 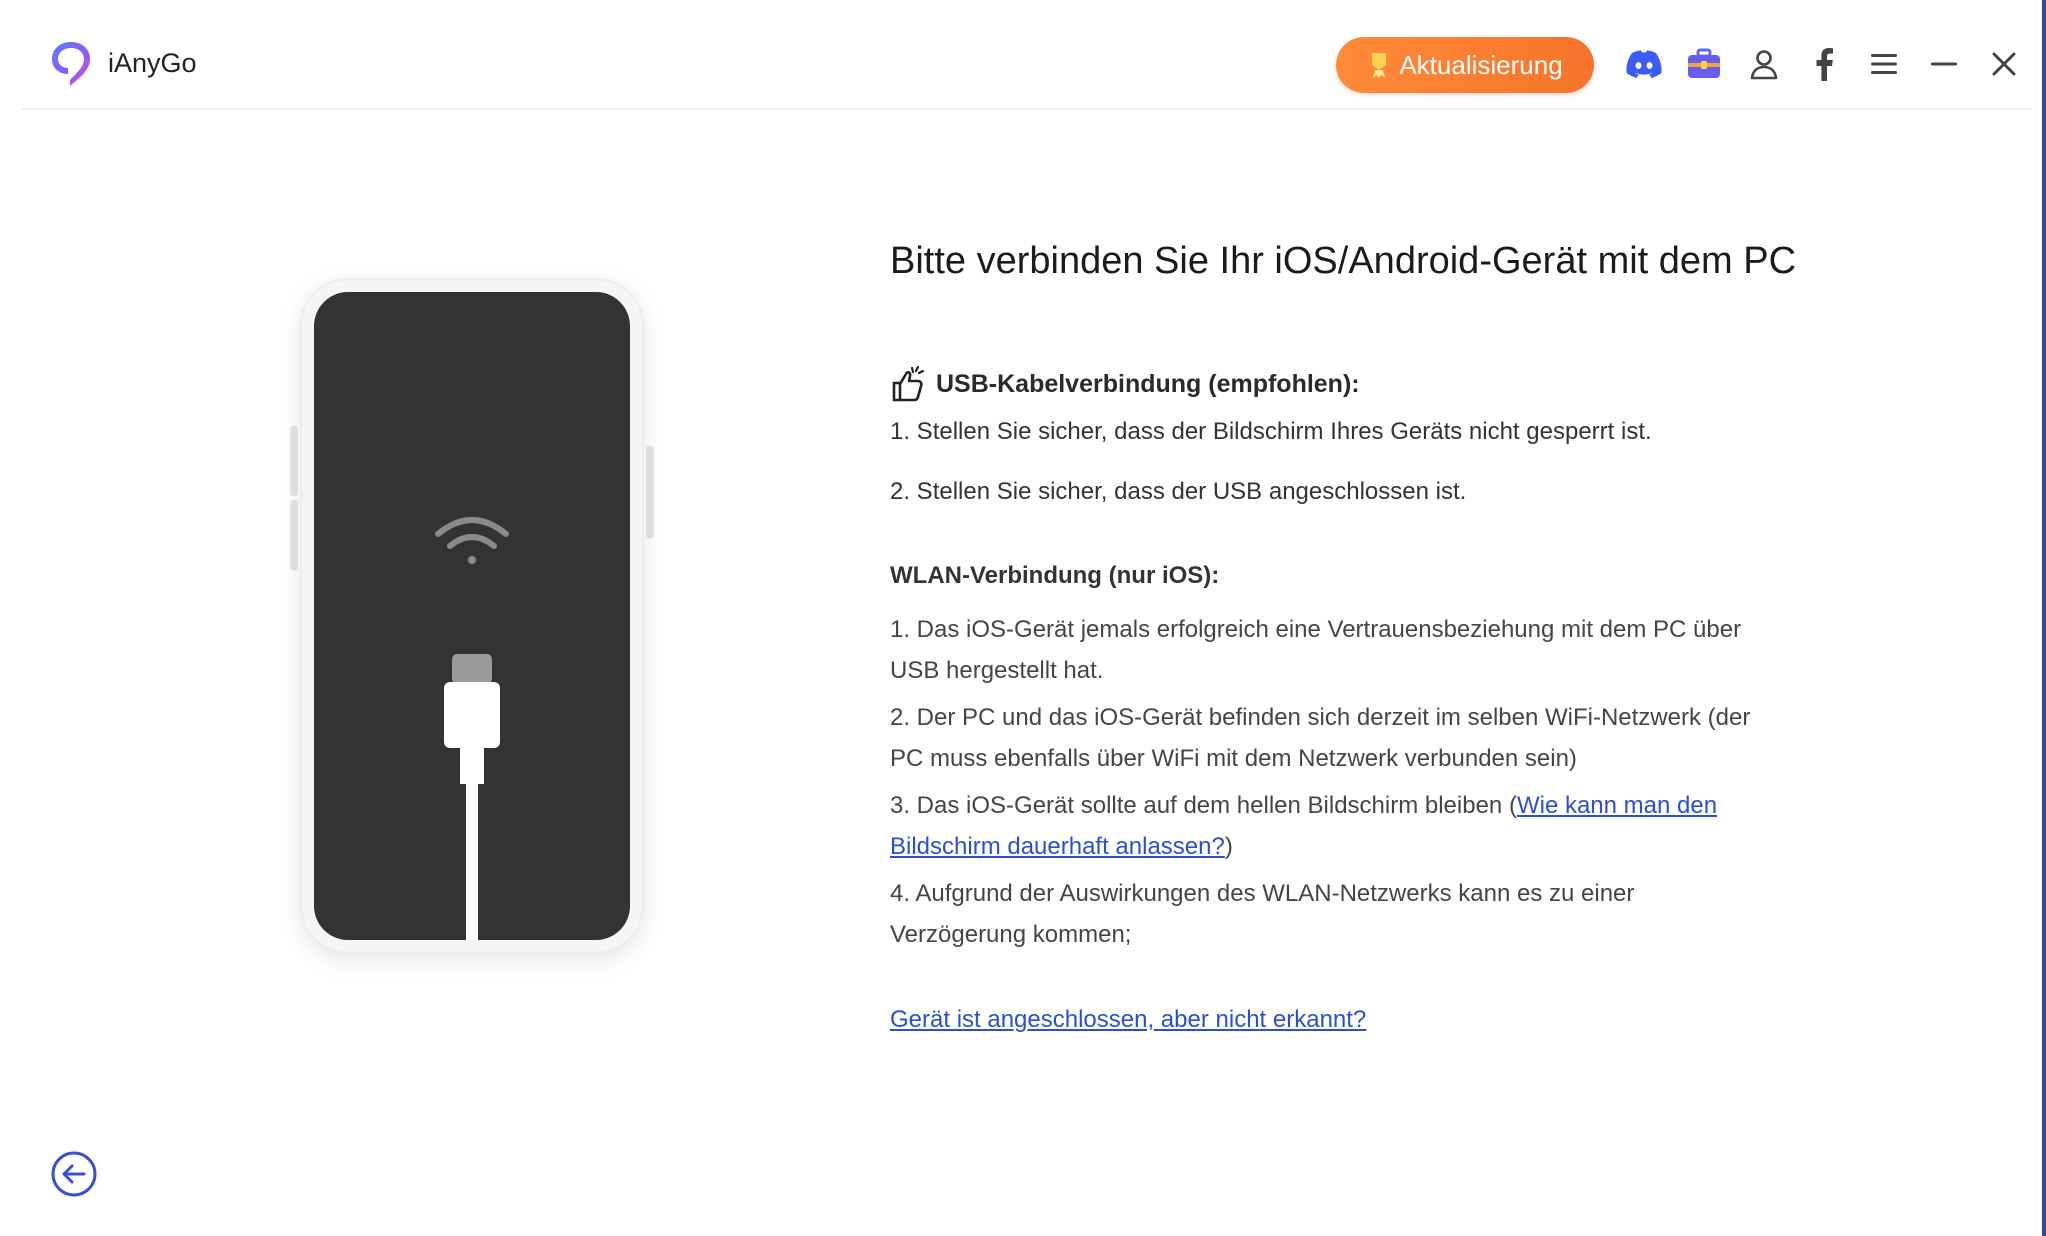 I want to click on keep-screen-on-link-cont: Bildschirm dauerhaft anlassen?, so click(x=1057, y=846).